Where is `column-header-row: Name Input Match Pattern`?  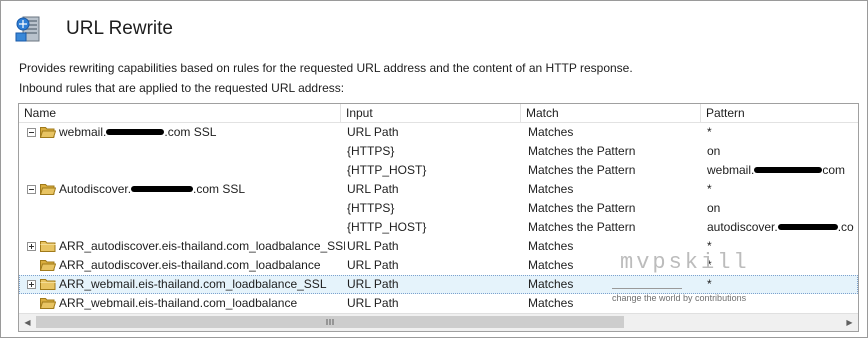
column-header-row: Name Input Match Pattern is located at coordinates (438, 113).